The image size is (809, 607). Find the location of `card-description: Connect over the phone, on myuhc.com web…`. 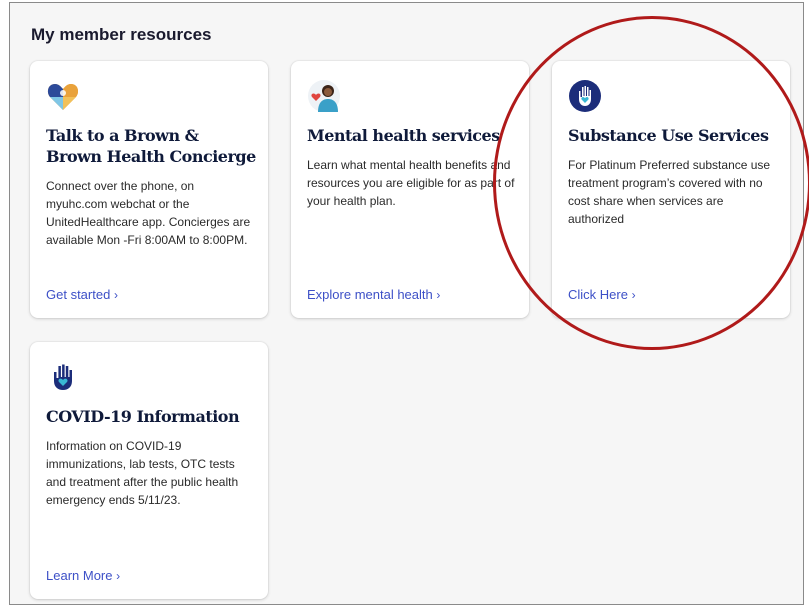

card-description: Connect over the phone, on myuhc.com web… is located at coordinates (148, 213).